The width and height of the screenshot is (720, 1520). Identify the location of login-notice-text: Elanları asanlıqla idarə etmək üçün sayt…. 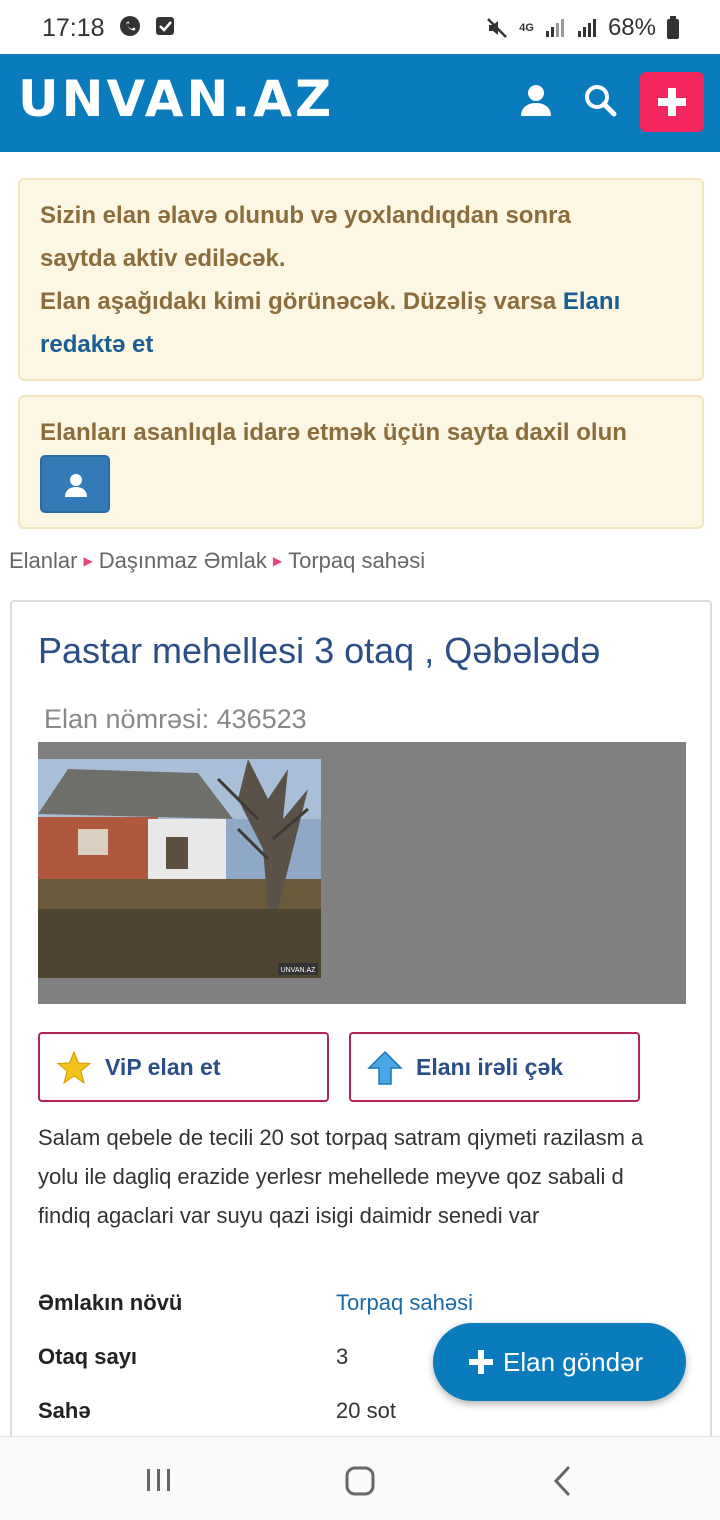
(333, 432).